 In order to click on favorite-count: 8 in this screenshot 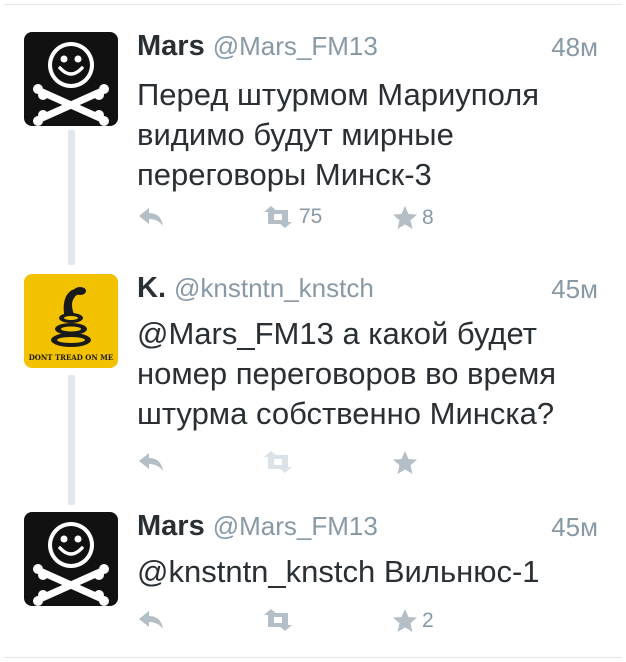, I will do `click(428, 217)`.